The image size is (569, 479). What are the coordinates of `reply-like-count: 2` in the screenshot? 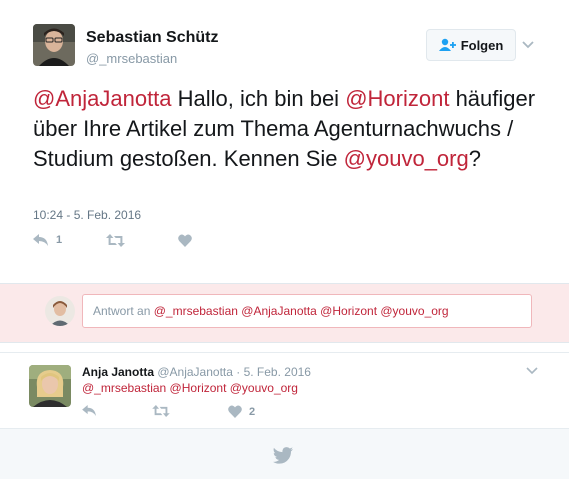 It's located at (252, 411).